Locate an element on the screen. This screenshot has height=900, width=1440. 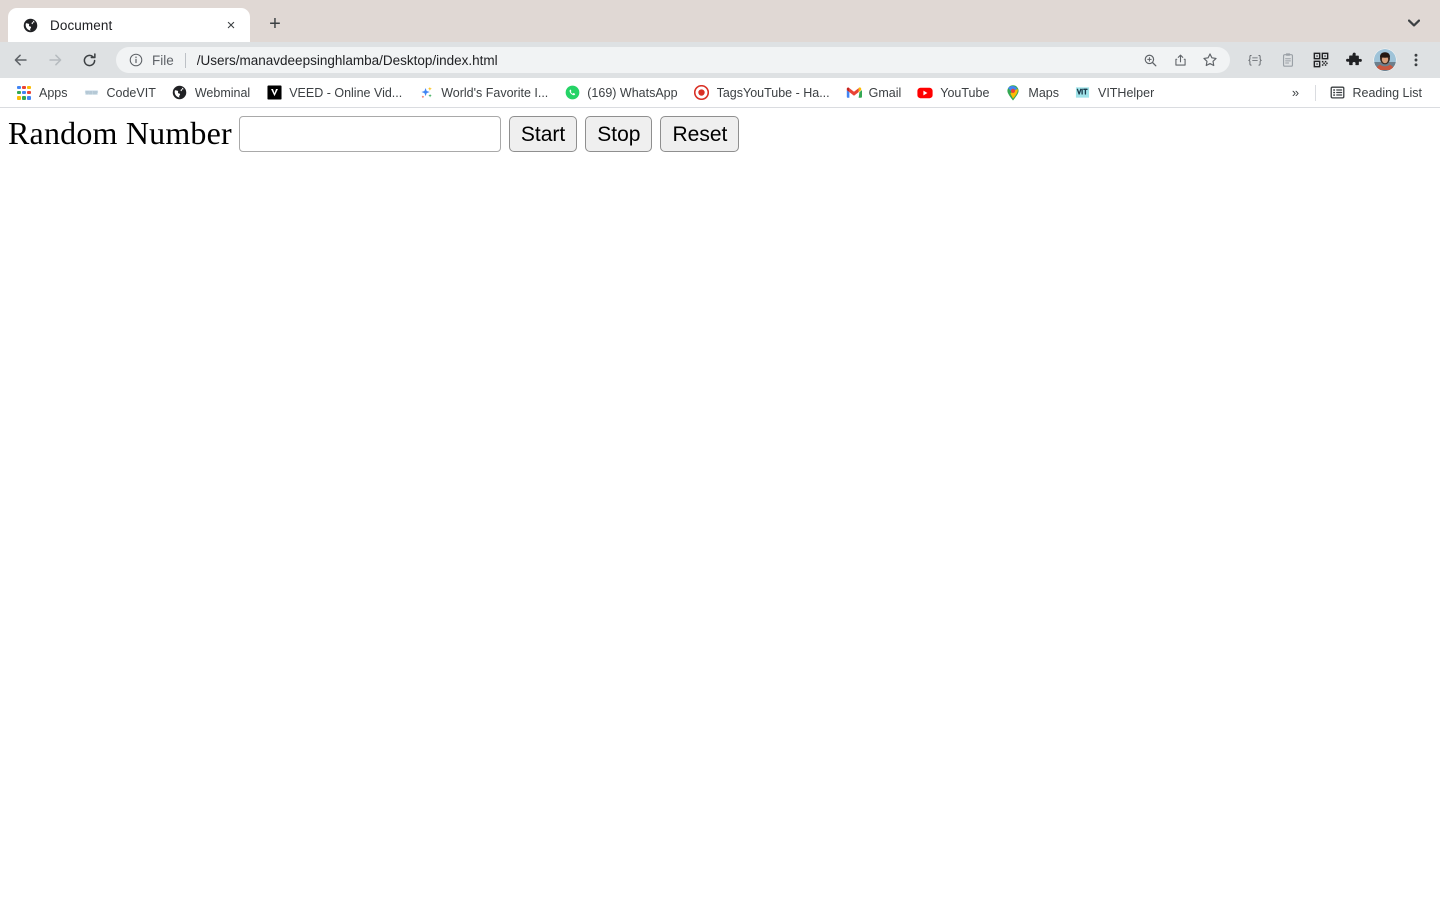
random-number-row: Random Number Start Stop Reset is located at coordinates (720, 134).